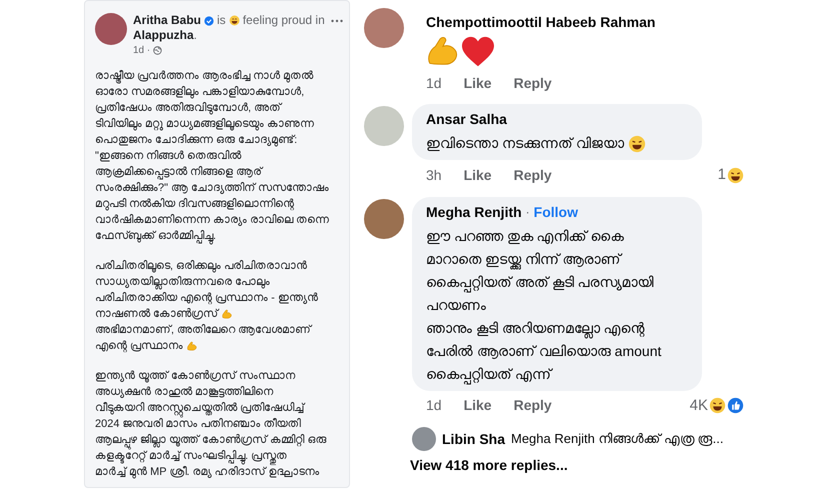  What do you see at coordinates (434, 175) in the screenshot?
I see `comment-time: 3h` at bounding box center [434, 175].